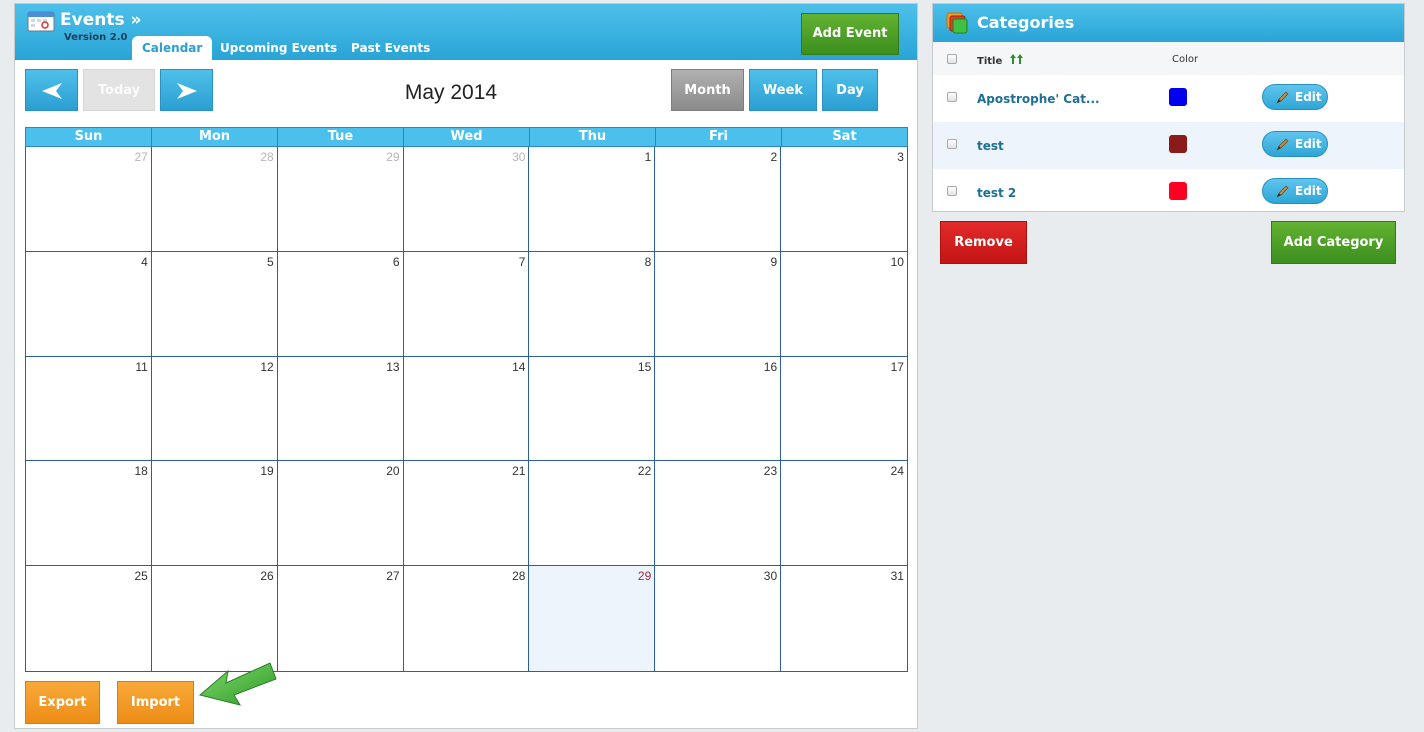  What do you see at coordinates (844, 304) in the screenshot?
I see `calendar-day-cell: 10` at bounding box center [844, 304].